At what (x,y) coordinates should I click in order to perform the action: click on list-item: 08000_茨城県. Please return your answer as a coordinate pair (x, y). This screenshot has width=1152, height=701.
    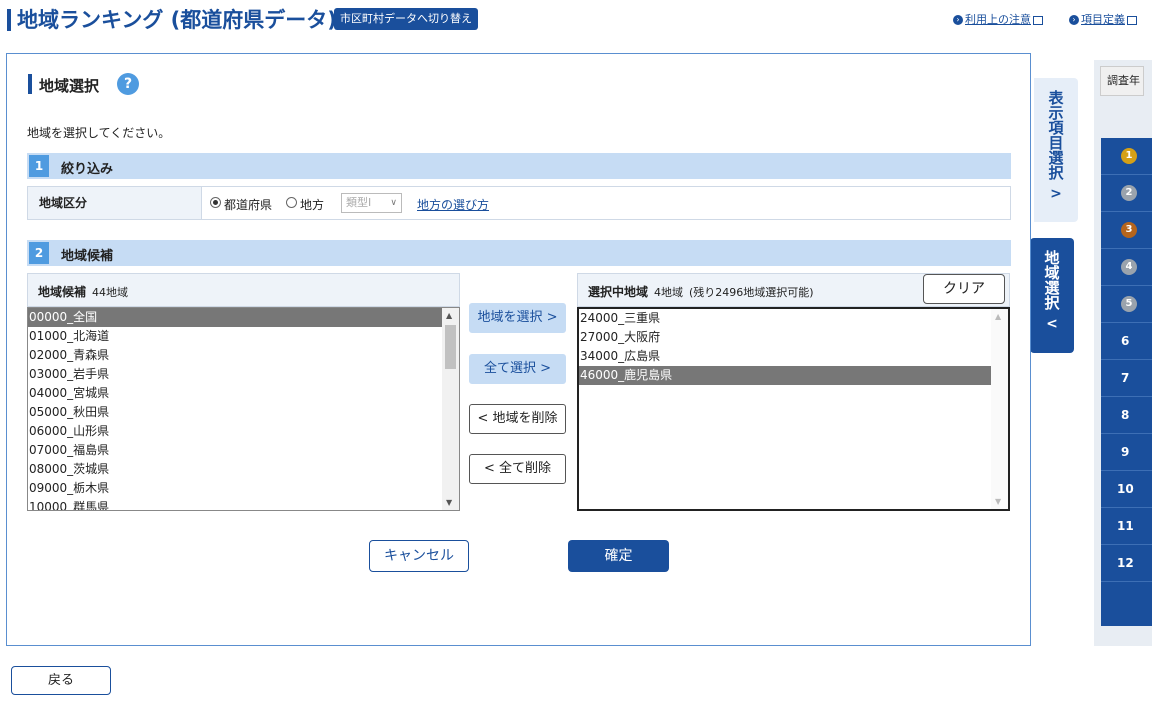
    Looking at the image, I should click on (243, 469).